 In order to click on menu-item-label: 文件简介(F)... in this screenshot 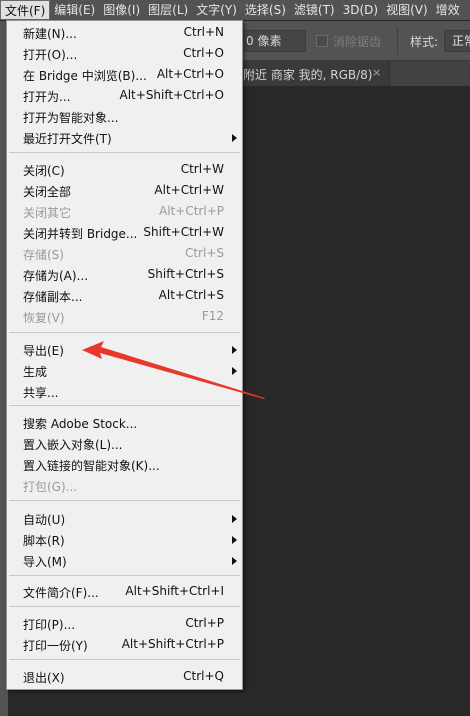, I will do `click(61, 593)`.